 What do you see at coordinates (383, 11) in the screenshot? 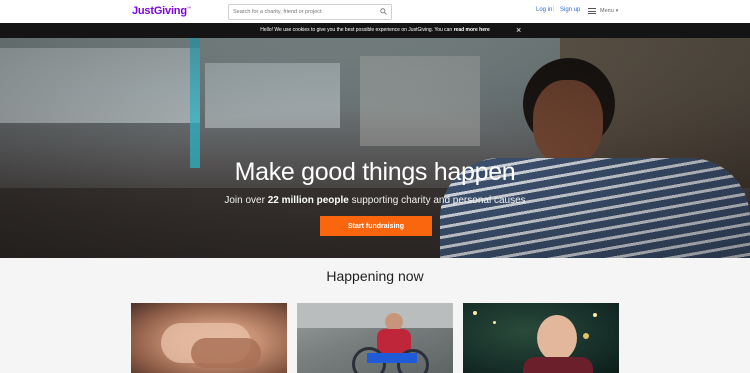
I see `search-icon` at bounding box center [383, 11].